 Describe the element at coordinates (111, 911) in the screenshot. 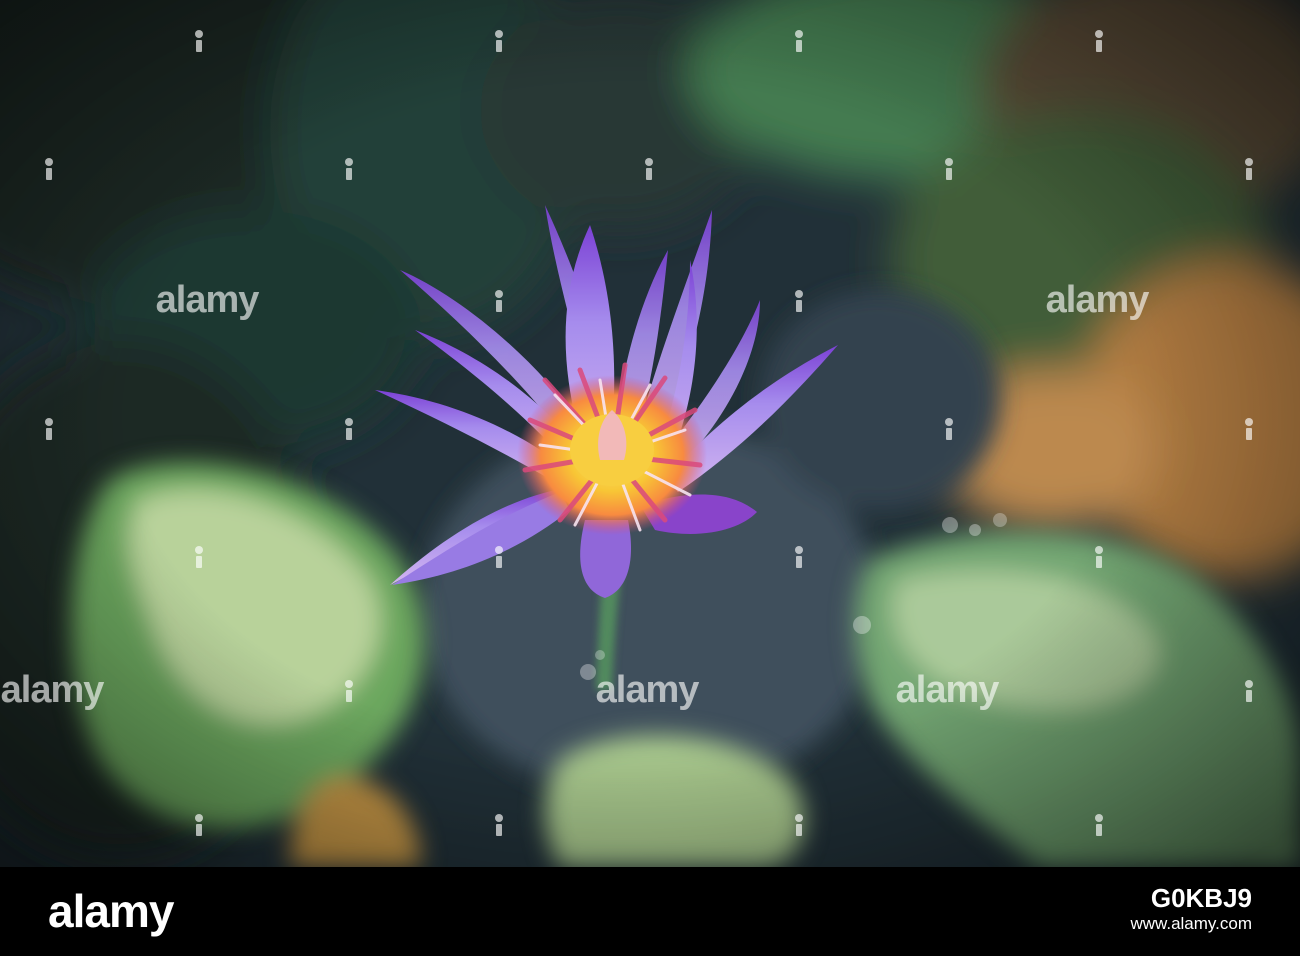

I see `alamy-logo: alamy` at that location.